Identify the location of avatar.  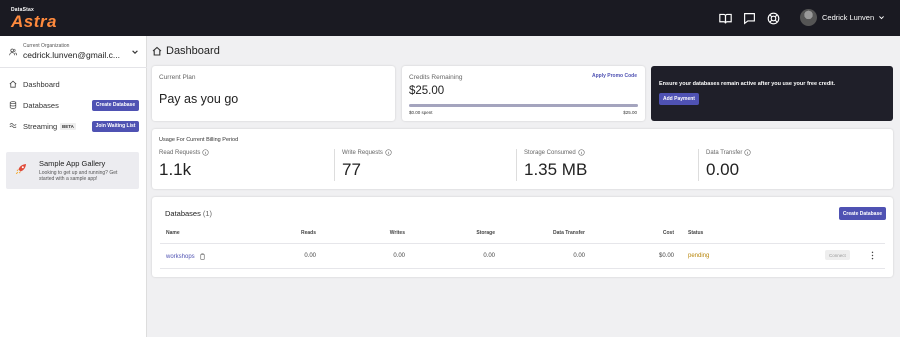
(808, 17).